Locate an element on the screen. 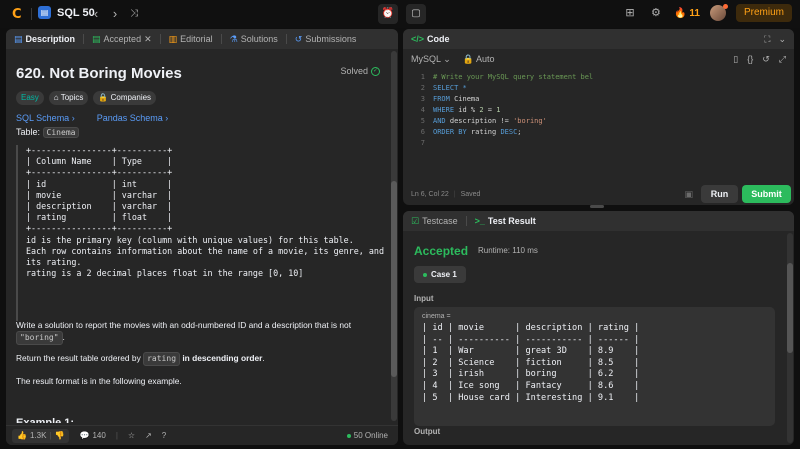  streak-count: 11 is located at coordinates (694, 13).